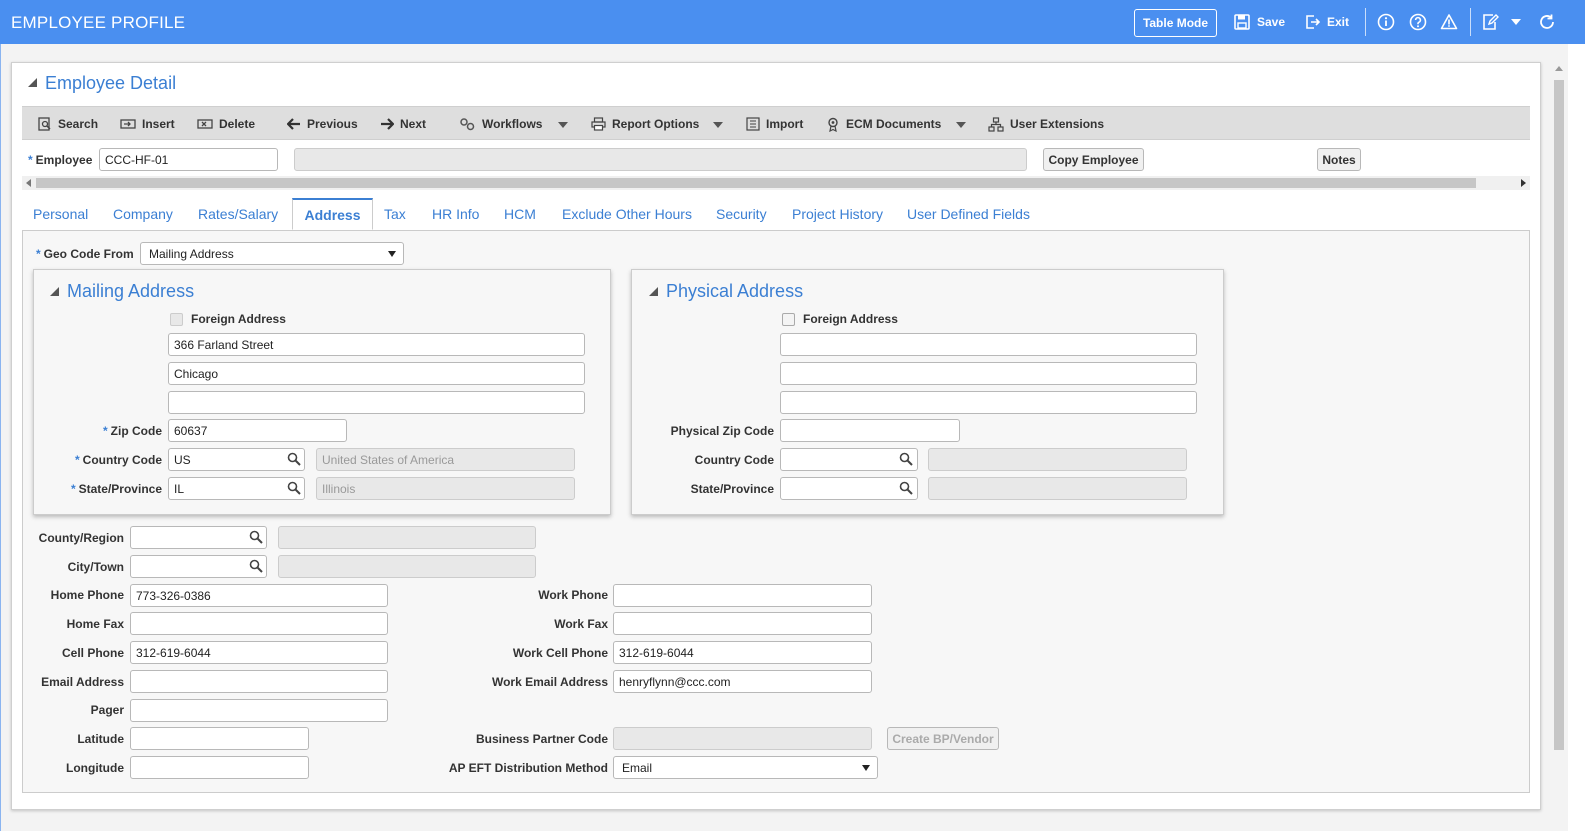 The height and width of the screenshot is (831, 1585). What do you see at coordinates (131, 291) in the screenshot?
I see `mailing-address-title: Mailing Address` at bounding box center [131, 291].